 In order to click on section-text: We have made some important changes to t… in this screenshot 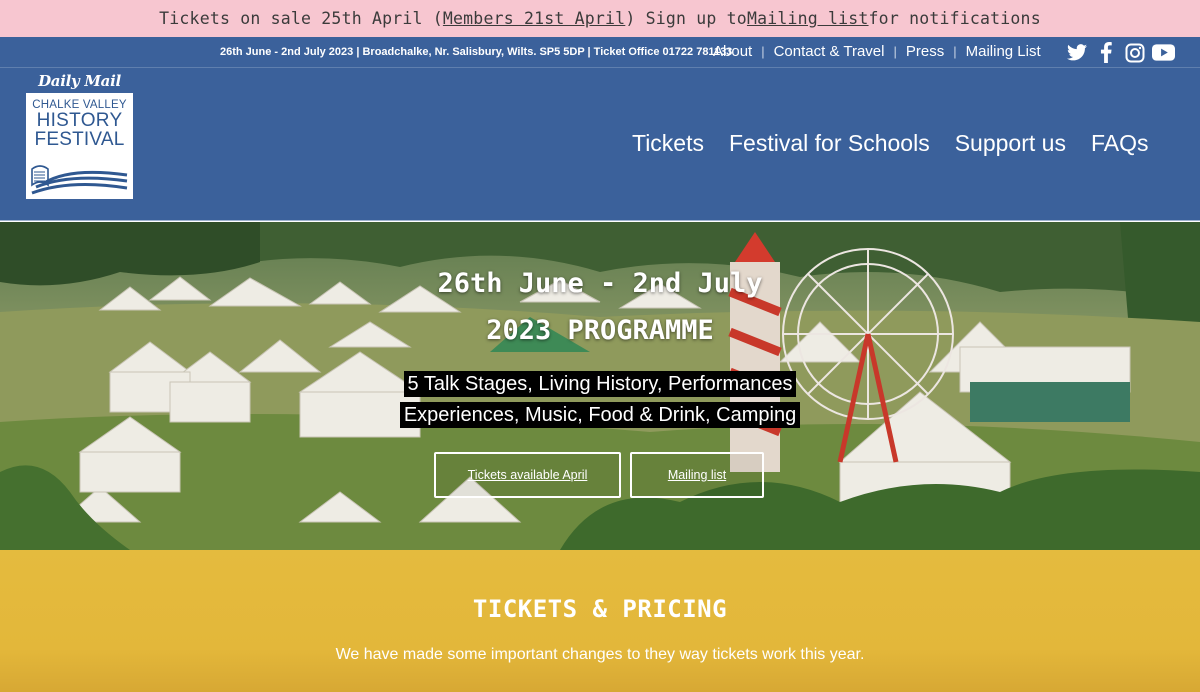, I will do `click(600, 654)`.